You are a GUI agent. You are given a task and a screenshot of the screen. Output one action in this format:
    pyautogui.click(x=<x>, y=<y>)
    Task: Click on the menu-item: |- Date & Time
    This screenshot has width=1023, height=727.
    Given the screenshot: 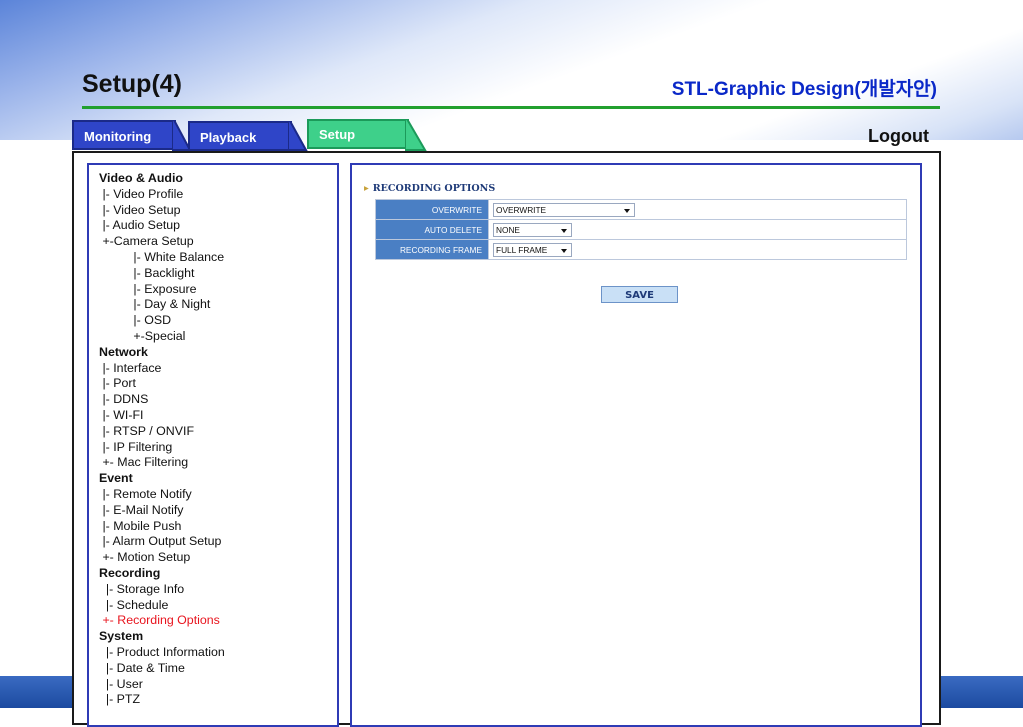 What is the action you would take?
    pyautogui.click(x=162, y=669)
    